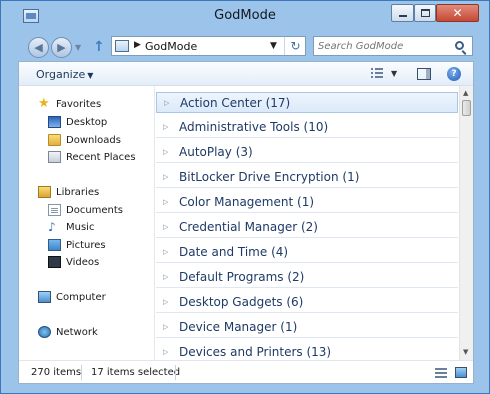 The image size is (490, 394). Describe the element at coordinates (80, 227) in the screenshot. I see `nav-label: Music` at that location.